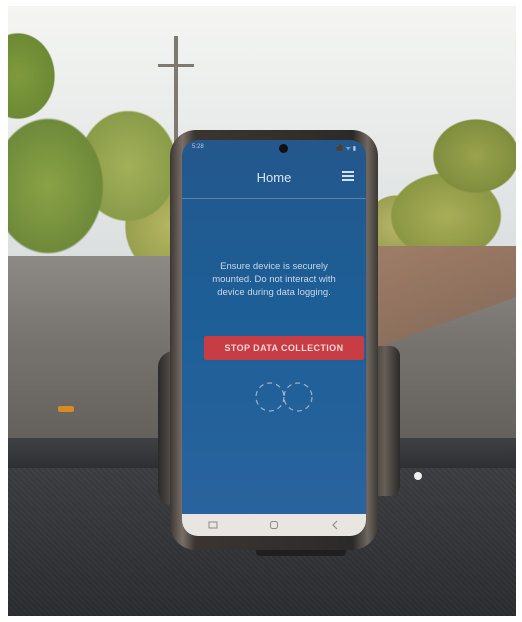  I want to click on status-time: 5:28, so click(198, 147).